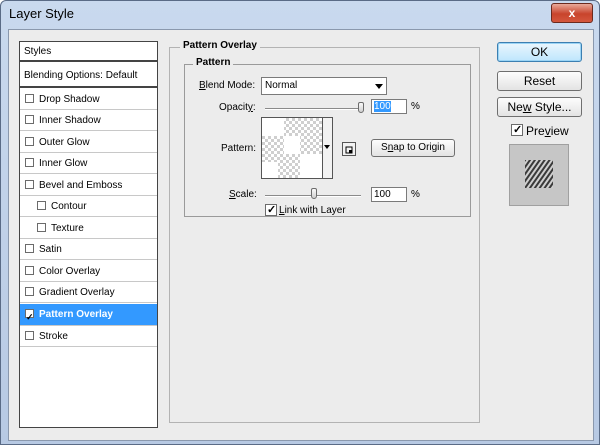 Image resolution: width=600 pixels, height=445 pixels. I want to click on window-title: Layer Style, so click(42, 13).